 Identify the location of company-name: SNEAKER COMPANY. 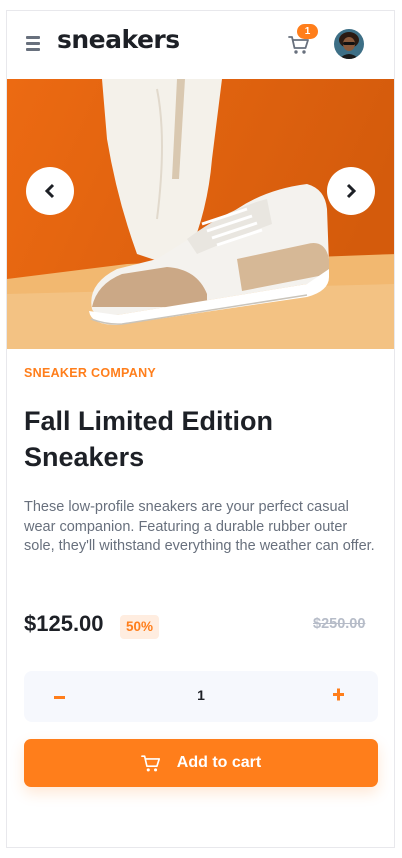
(90, 373).